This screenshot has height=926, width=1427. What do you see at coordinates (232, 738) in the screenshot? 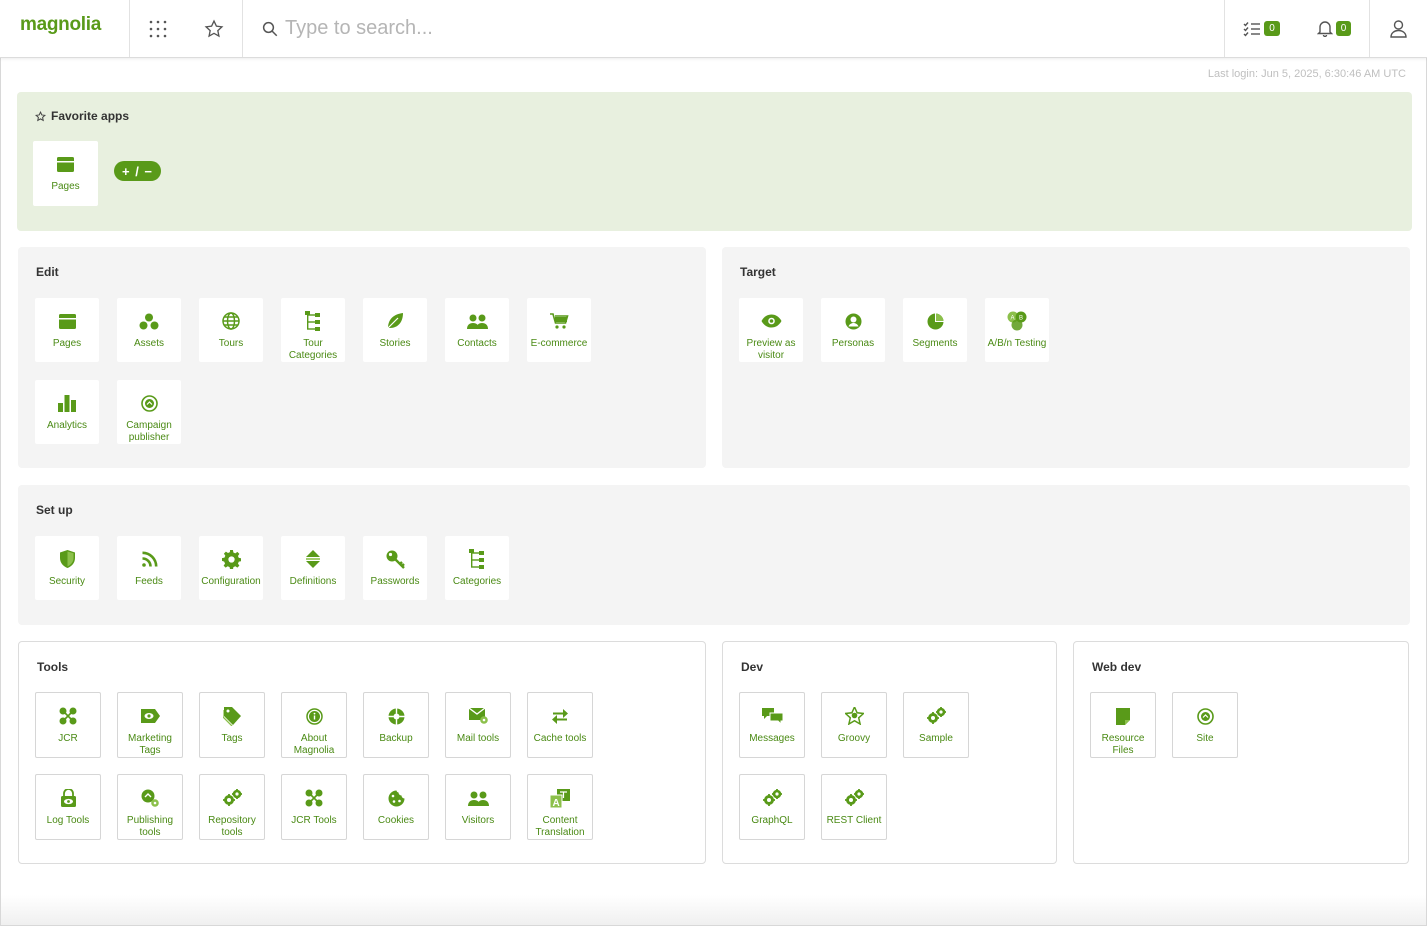
I see `app-label: Tags` at bounding box center [232, 738].